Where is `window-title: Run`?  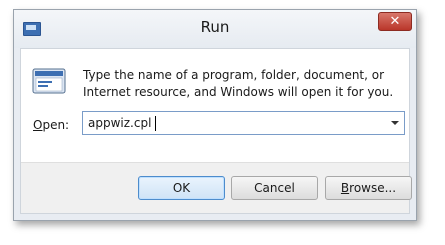
window-title: Run is located at coordinates (215, 27).